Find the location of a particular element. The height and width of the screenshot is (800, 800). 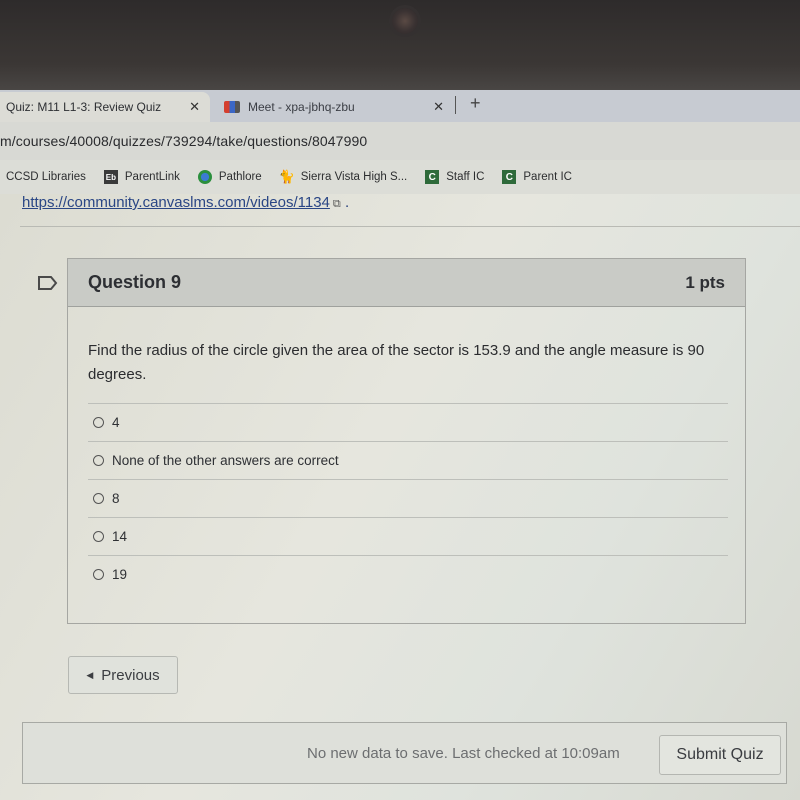

bookmark-pathlore: Pathlore is located at coordinates (229, 177).